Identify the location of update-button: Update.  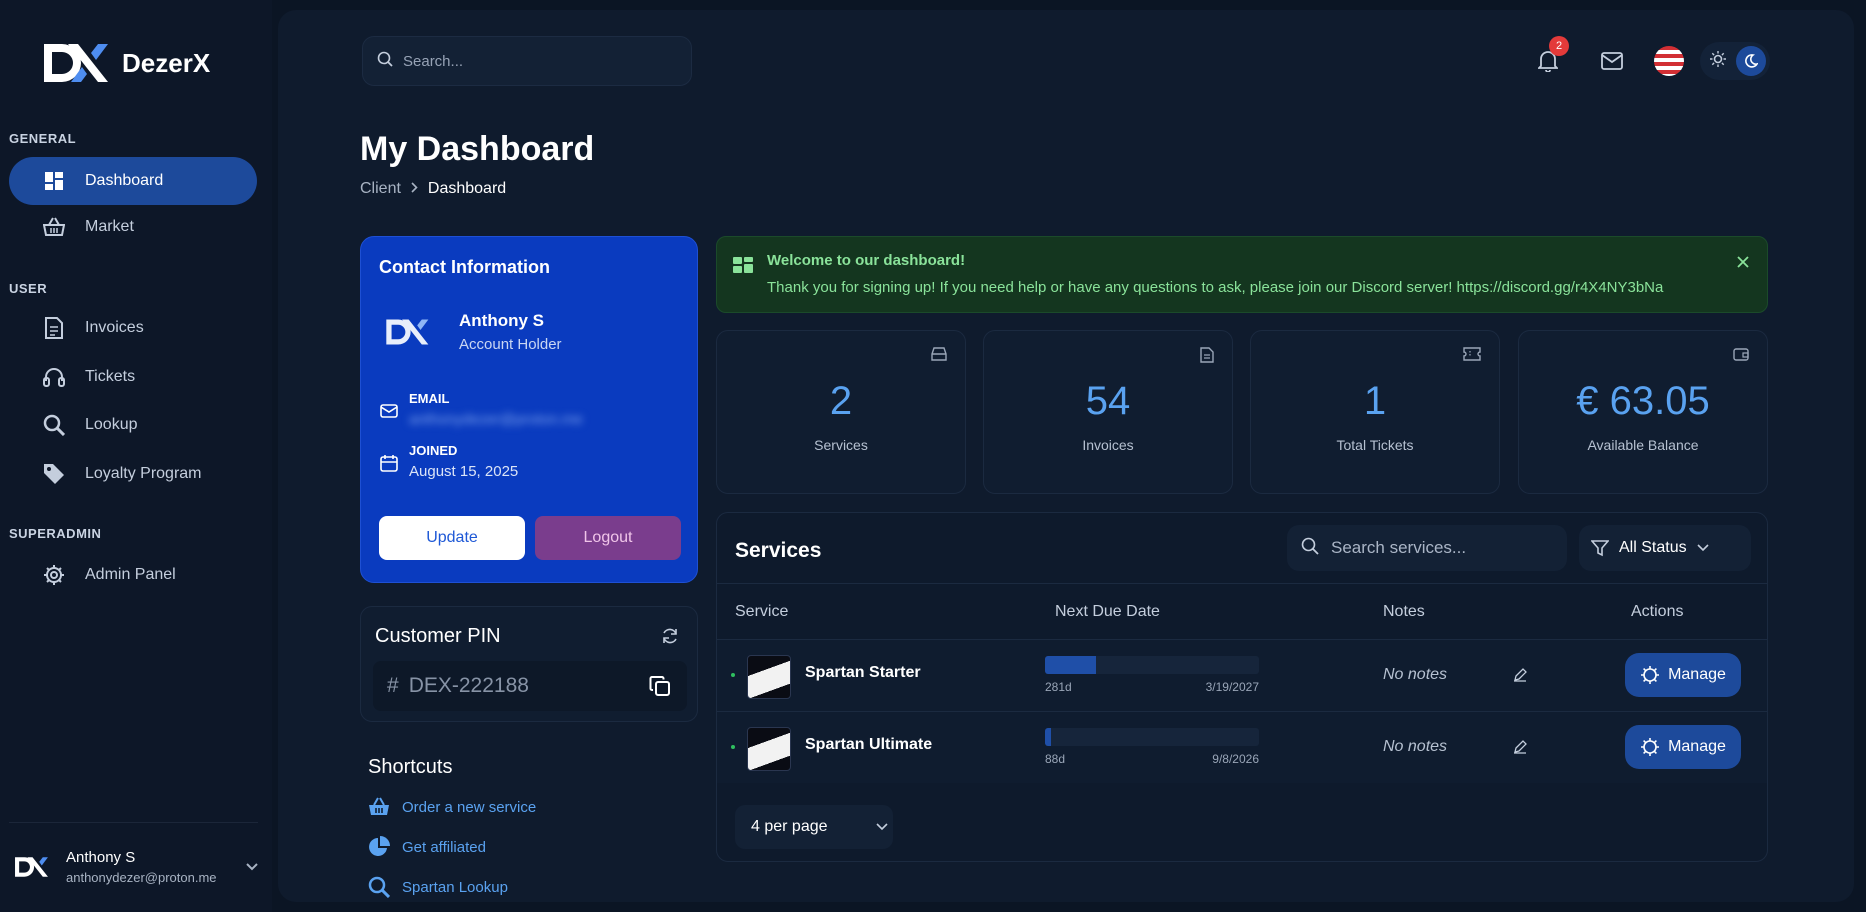
(452, 538).